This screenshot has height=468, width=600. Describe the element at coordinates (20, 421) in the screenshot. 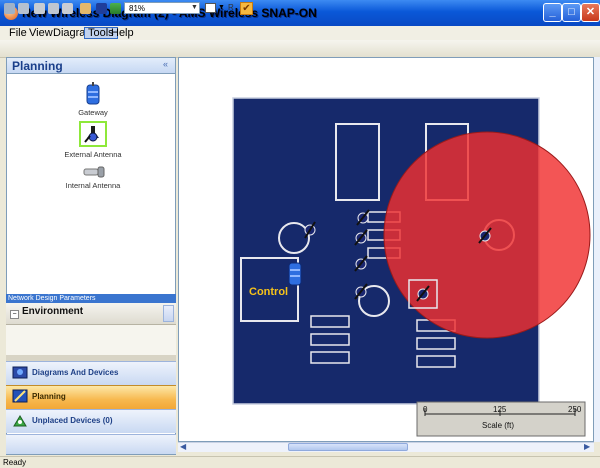

I see `unplaced-devices-icon` at that location.